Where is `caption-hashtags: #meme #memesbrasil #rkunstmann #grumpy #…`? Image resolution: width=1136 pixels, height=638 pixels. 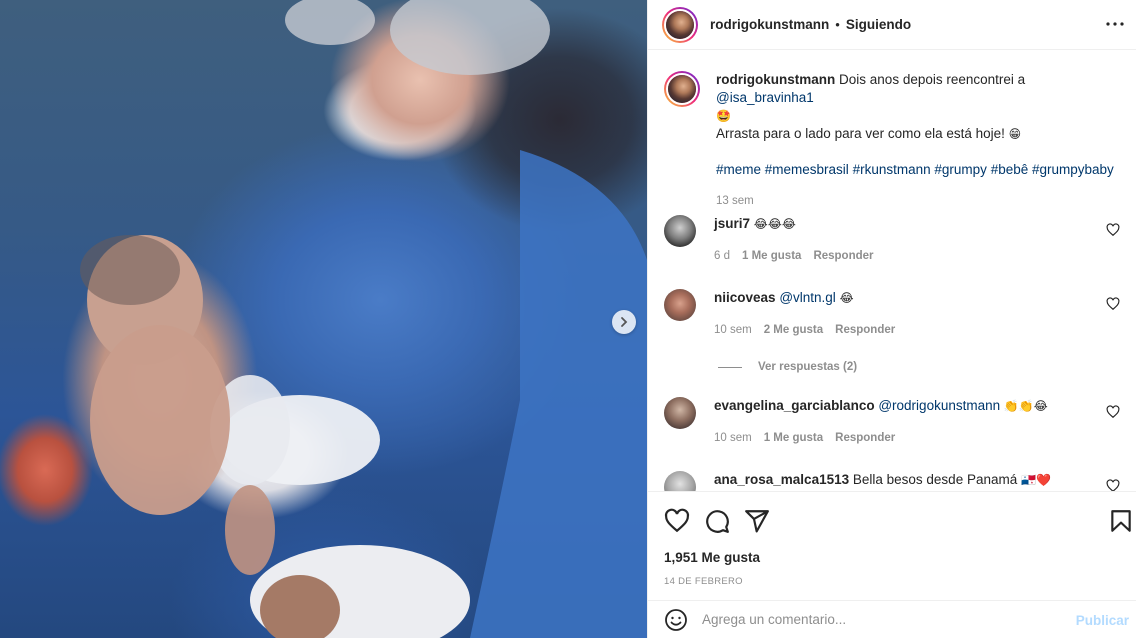
caption-hashtags: #meme #memesbrasil #rkunstmann #grumpy #… is located at coordinates (920, 170).